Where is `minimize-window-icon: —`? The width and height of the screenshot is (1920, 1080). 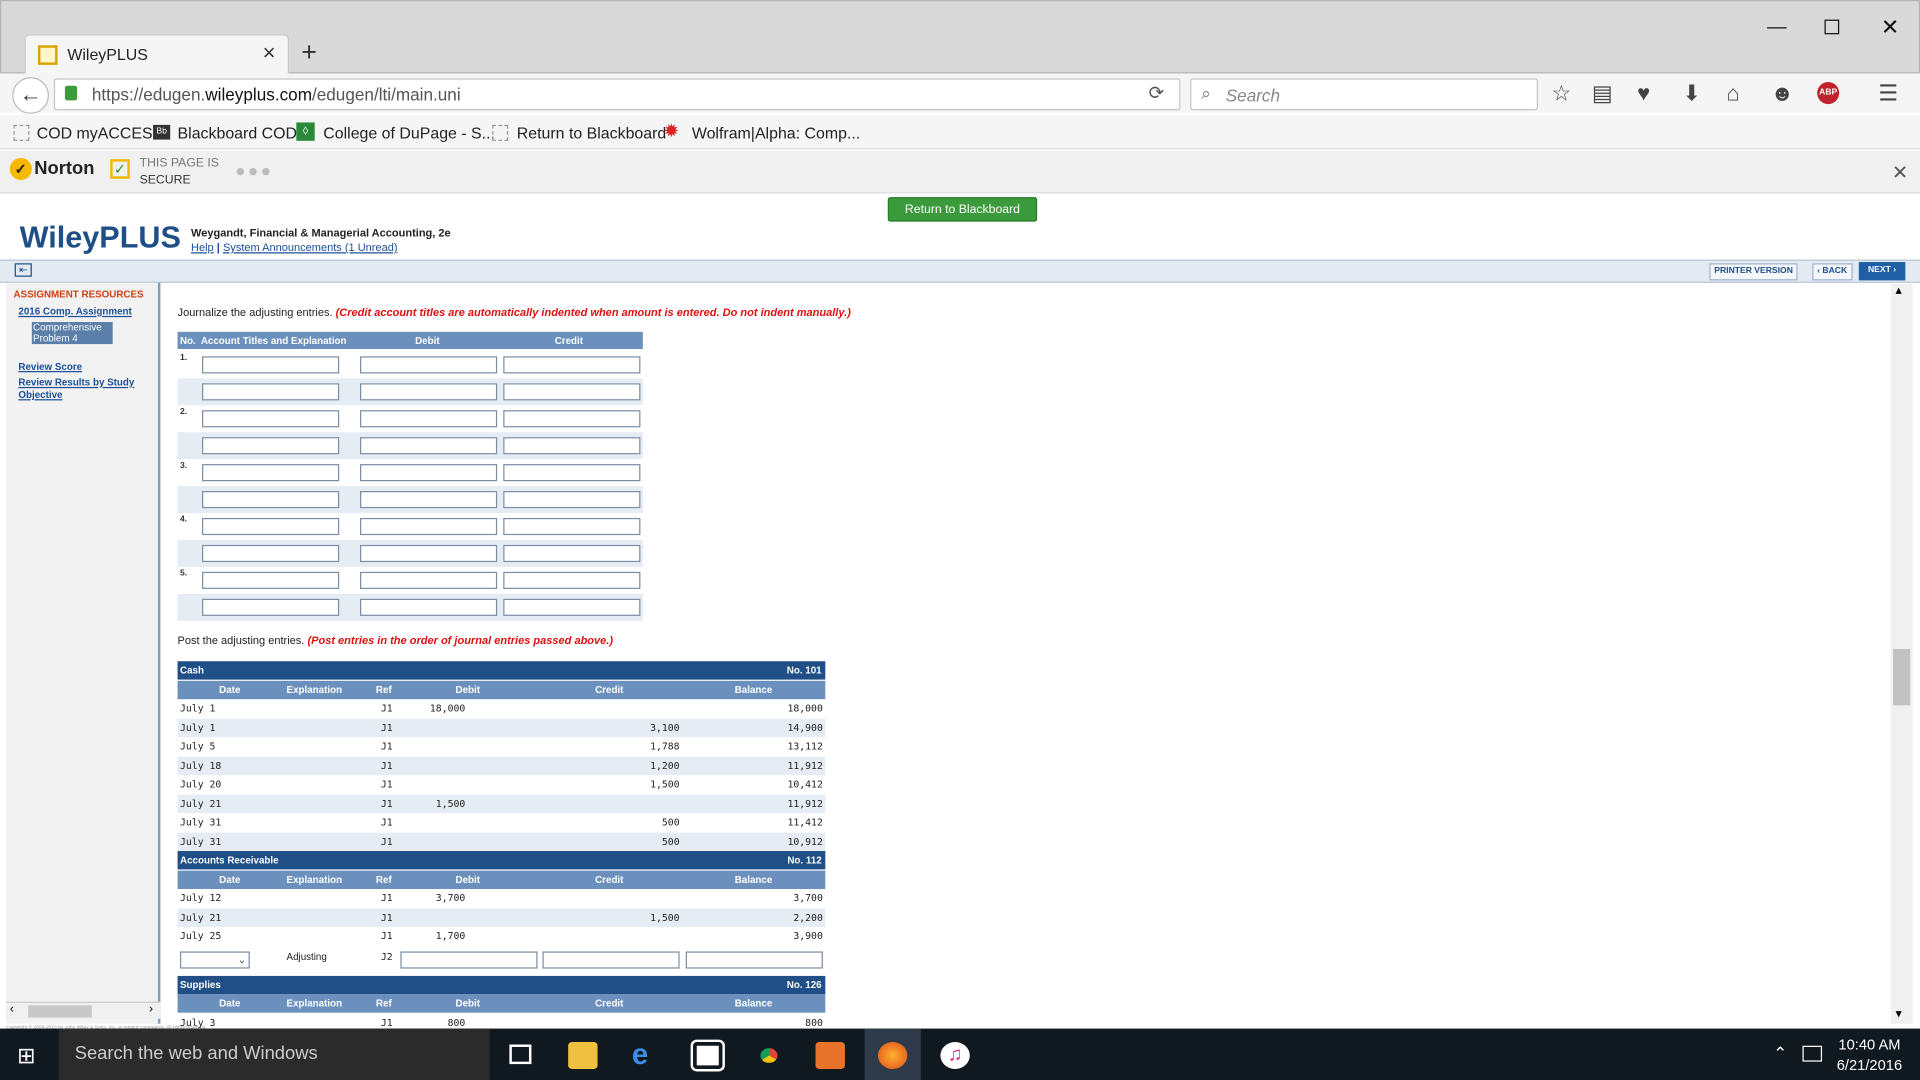
minimize-window-icon: — is located at coordinates (1777, 28).